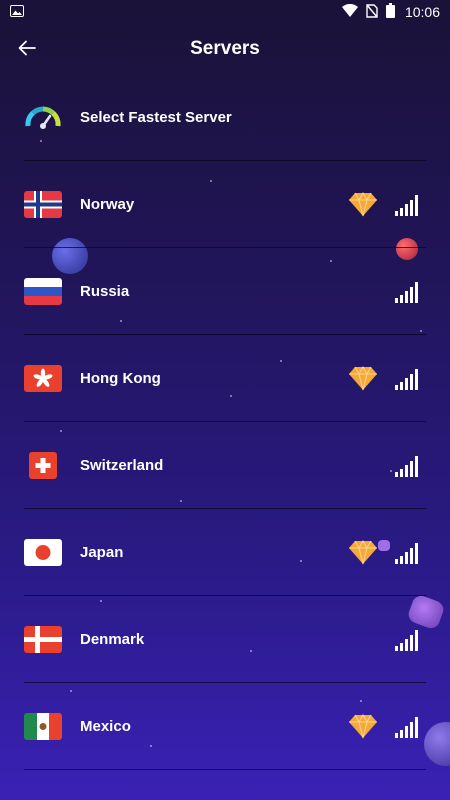 This screenshot has height=800, width=450. Describe the element at coordinates (120, 378) in the screenshot. I see `server-name: Hong Kong` at that location.